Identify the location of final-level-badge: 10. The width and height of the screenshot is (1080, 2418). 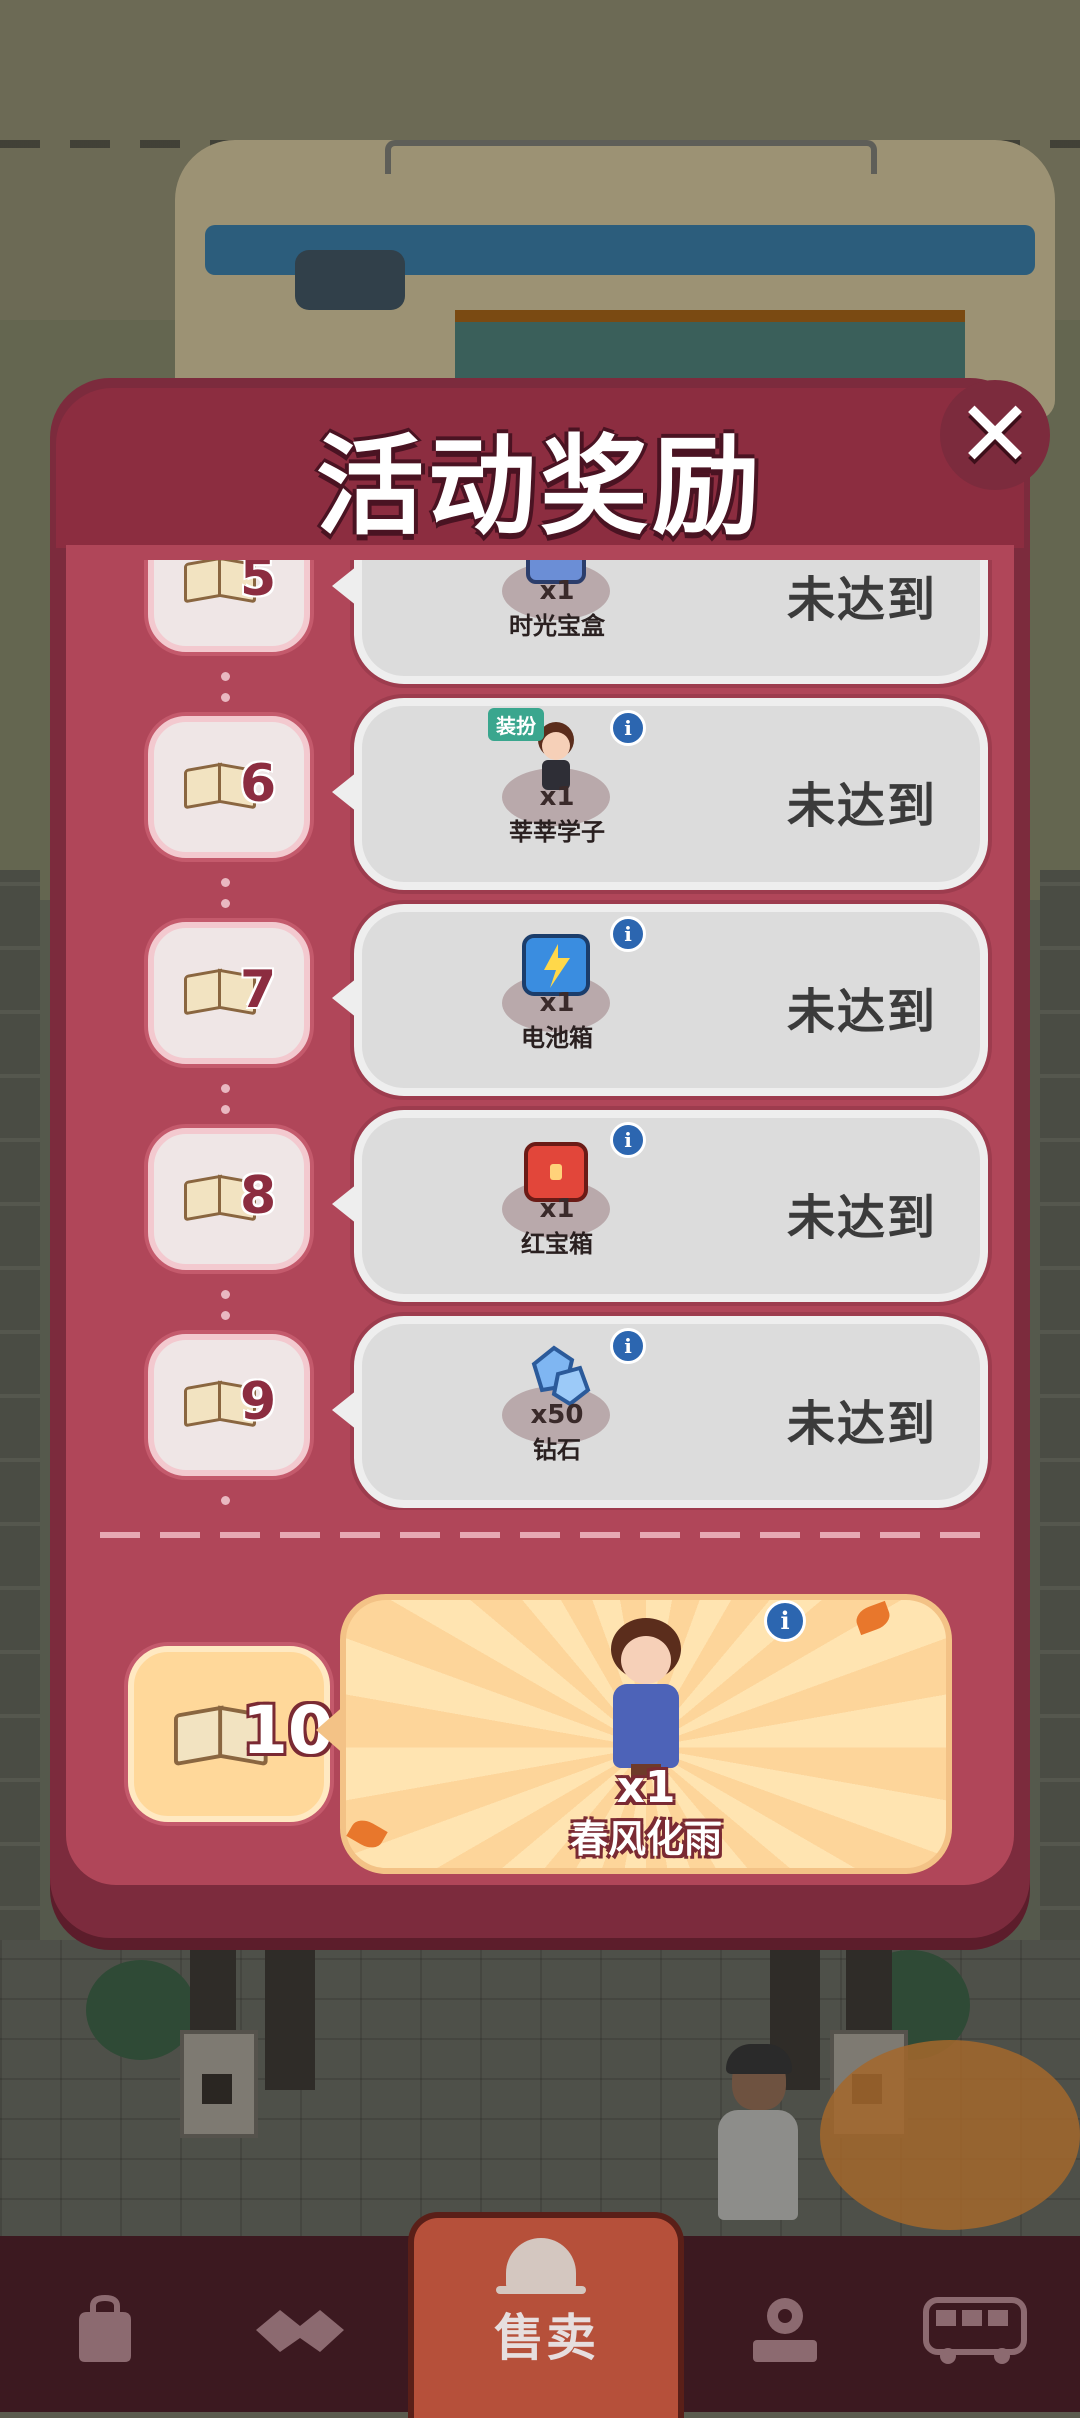
(231, 1734).